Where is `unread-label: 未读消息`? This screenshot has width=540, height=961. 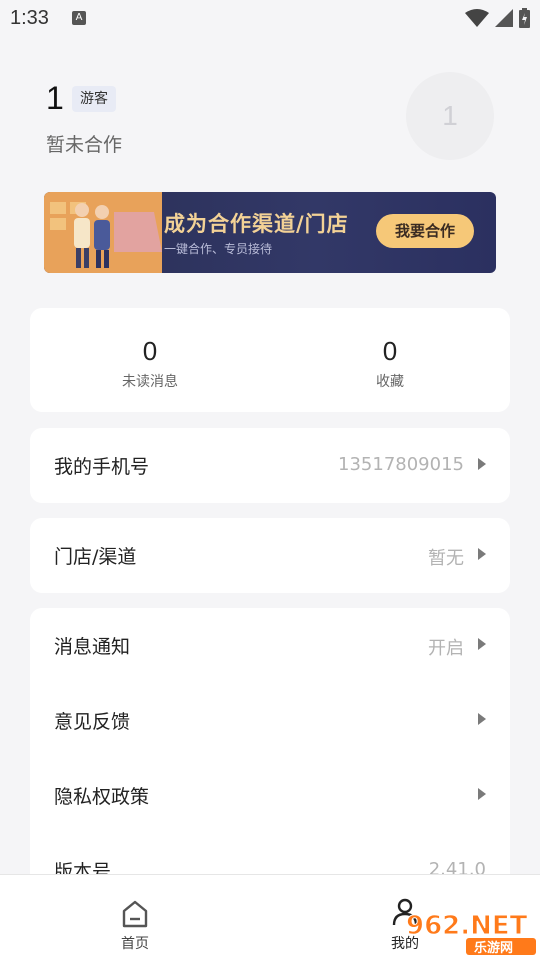 unread-label: 未读消息 is located at coordinates (150, 382).